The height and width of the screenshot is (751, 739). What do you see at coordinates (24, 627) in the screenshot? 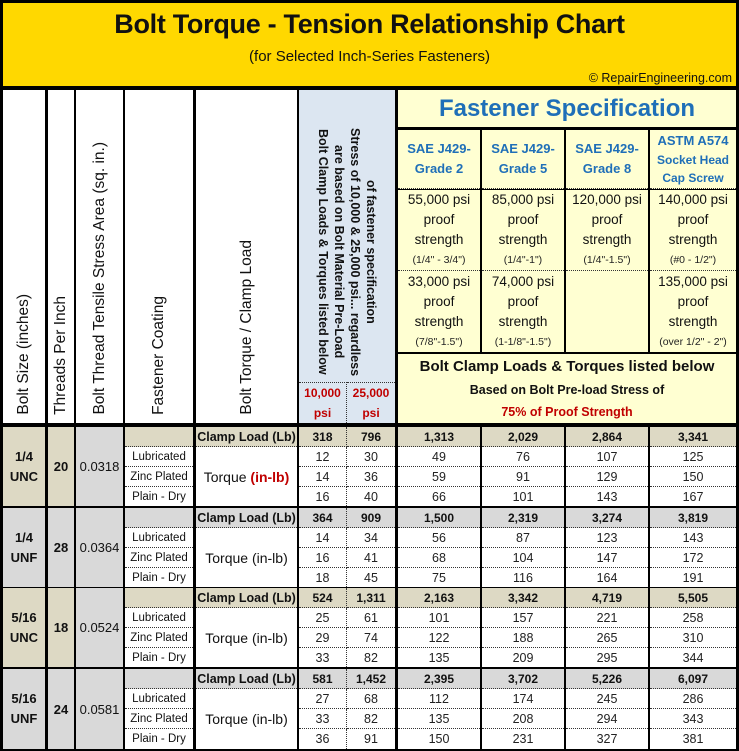
I see `bolt-size-cell: 5/16 UNC` at bounding box center [24, 627].